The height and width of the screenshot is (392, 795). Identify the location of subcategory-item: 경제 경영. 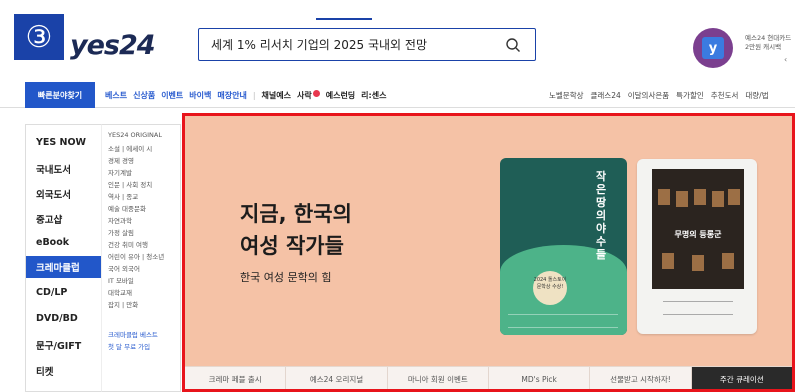
(121, 160).